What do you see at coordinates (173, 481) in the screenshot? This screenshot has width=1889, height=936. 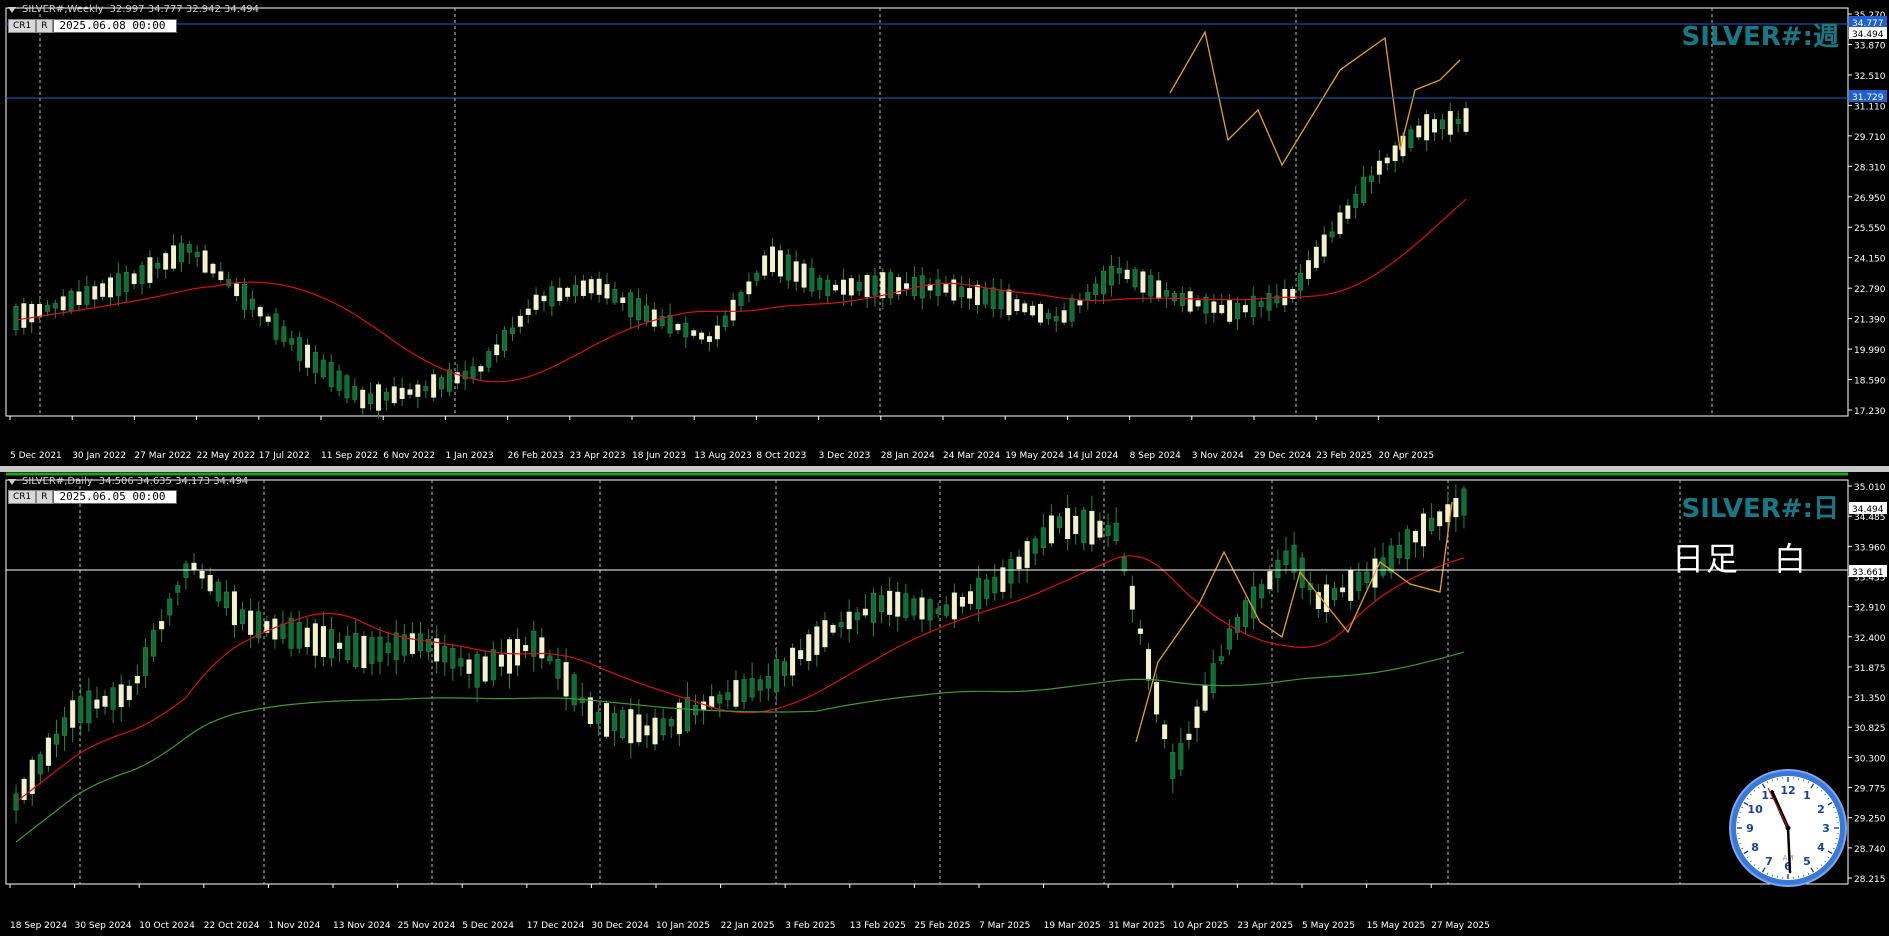 I see `daily-ohlc-label: 34.506 34.635 34.173 34.494` at bounding box center [173, 481].